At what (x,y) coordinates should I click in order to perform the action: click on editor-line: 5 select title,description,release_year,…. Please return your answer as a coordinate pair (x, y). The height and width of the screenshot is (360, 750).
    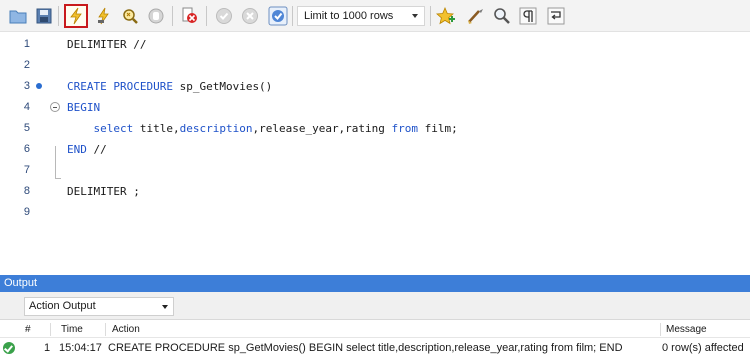
    Looking at the image, I should click on (375, 128).